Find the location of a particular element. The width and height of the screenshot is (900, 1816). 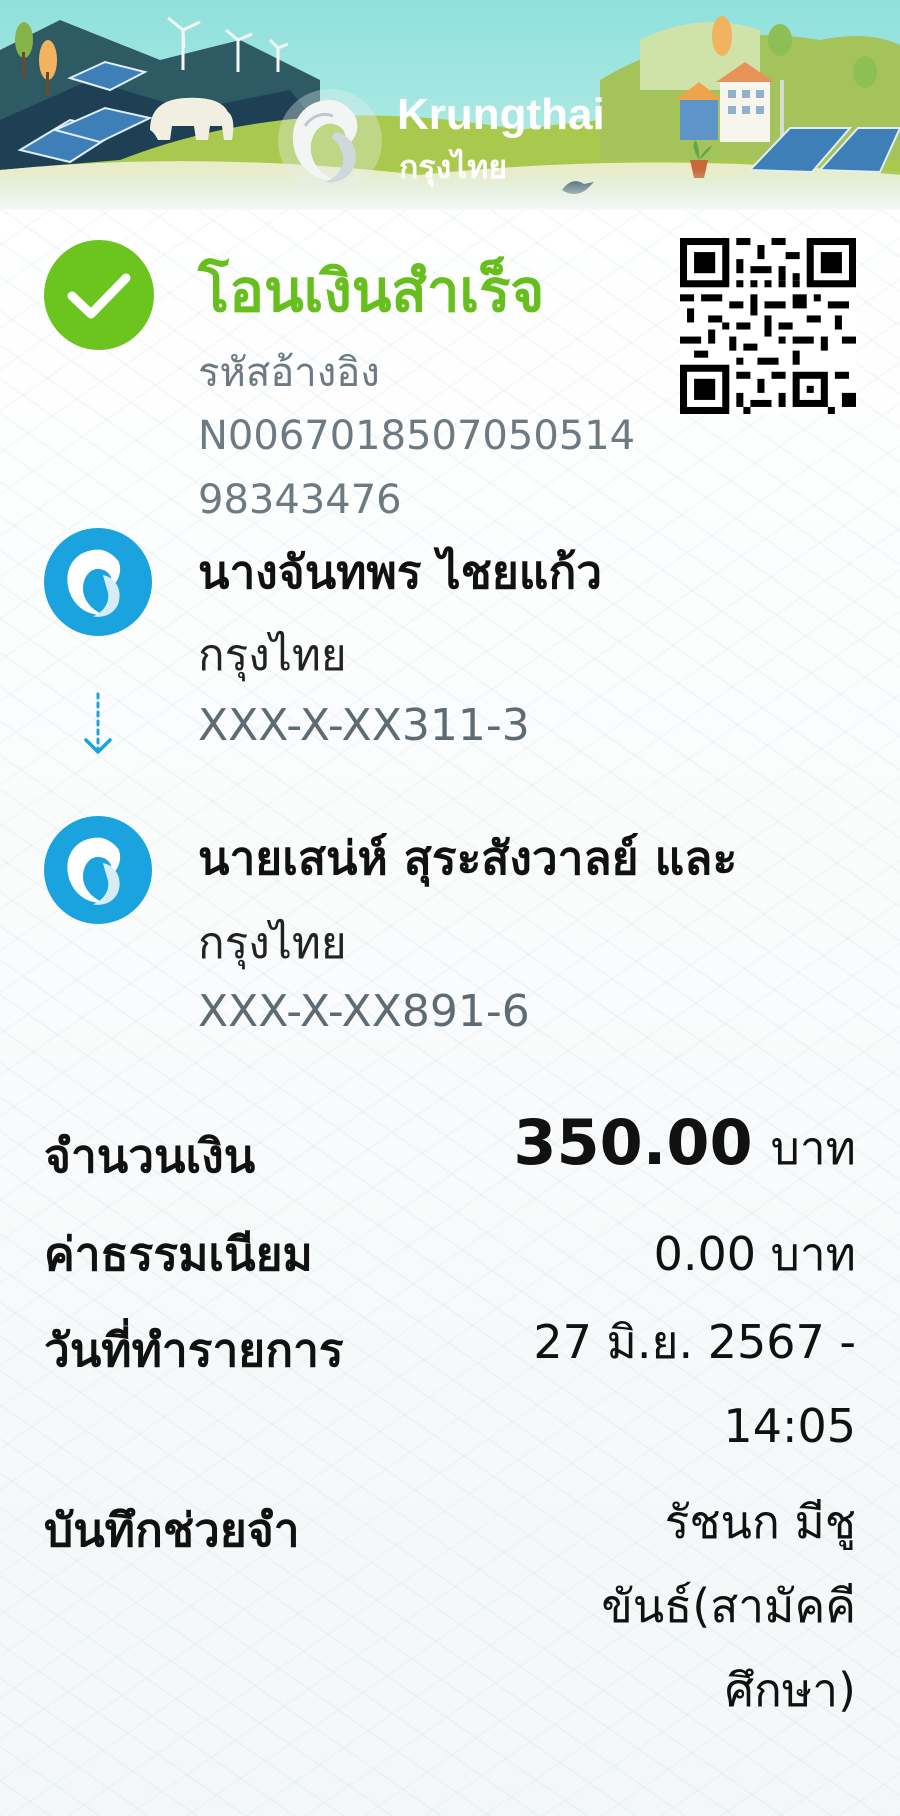

header-banner: Krungthai กรุงไทย is located at coordinates (450, 105).